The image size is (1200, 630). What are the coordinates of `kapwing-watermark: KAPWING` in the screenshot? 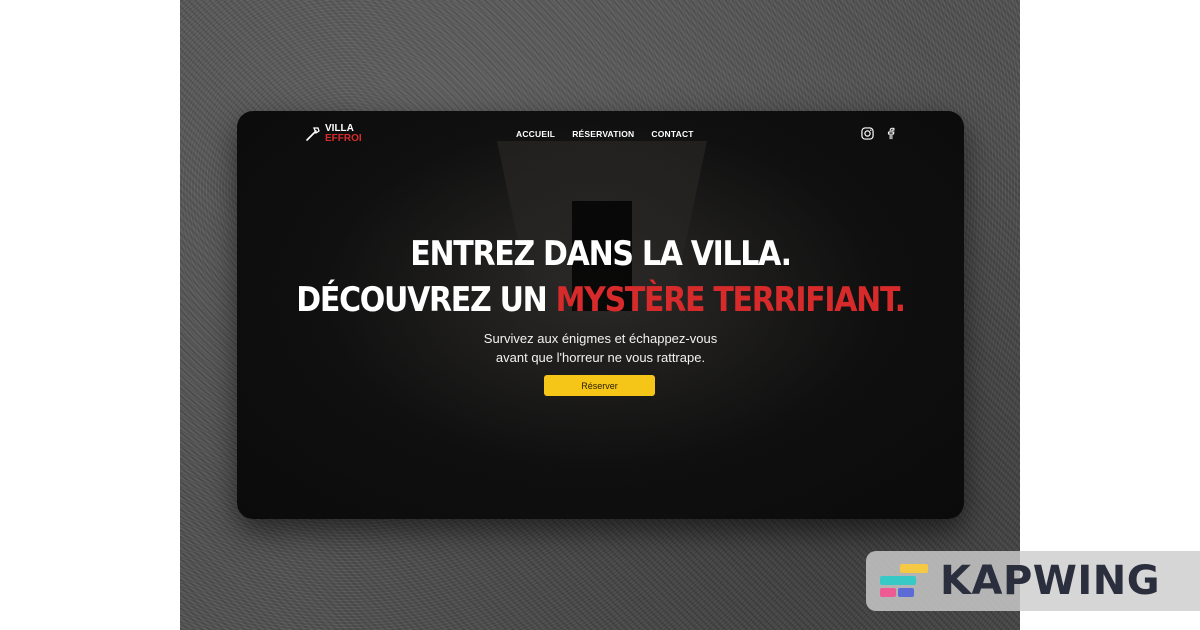 It's located at (1033, 581).